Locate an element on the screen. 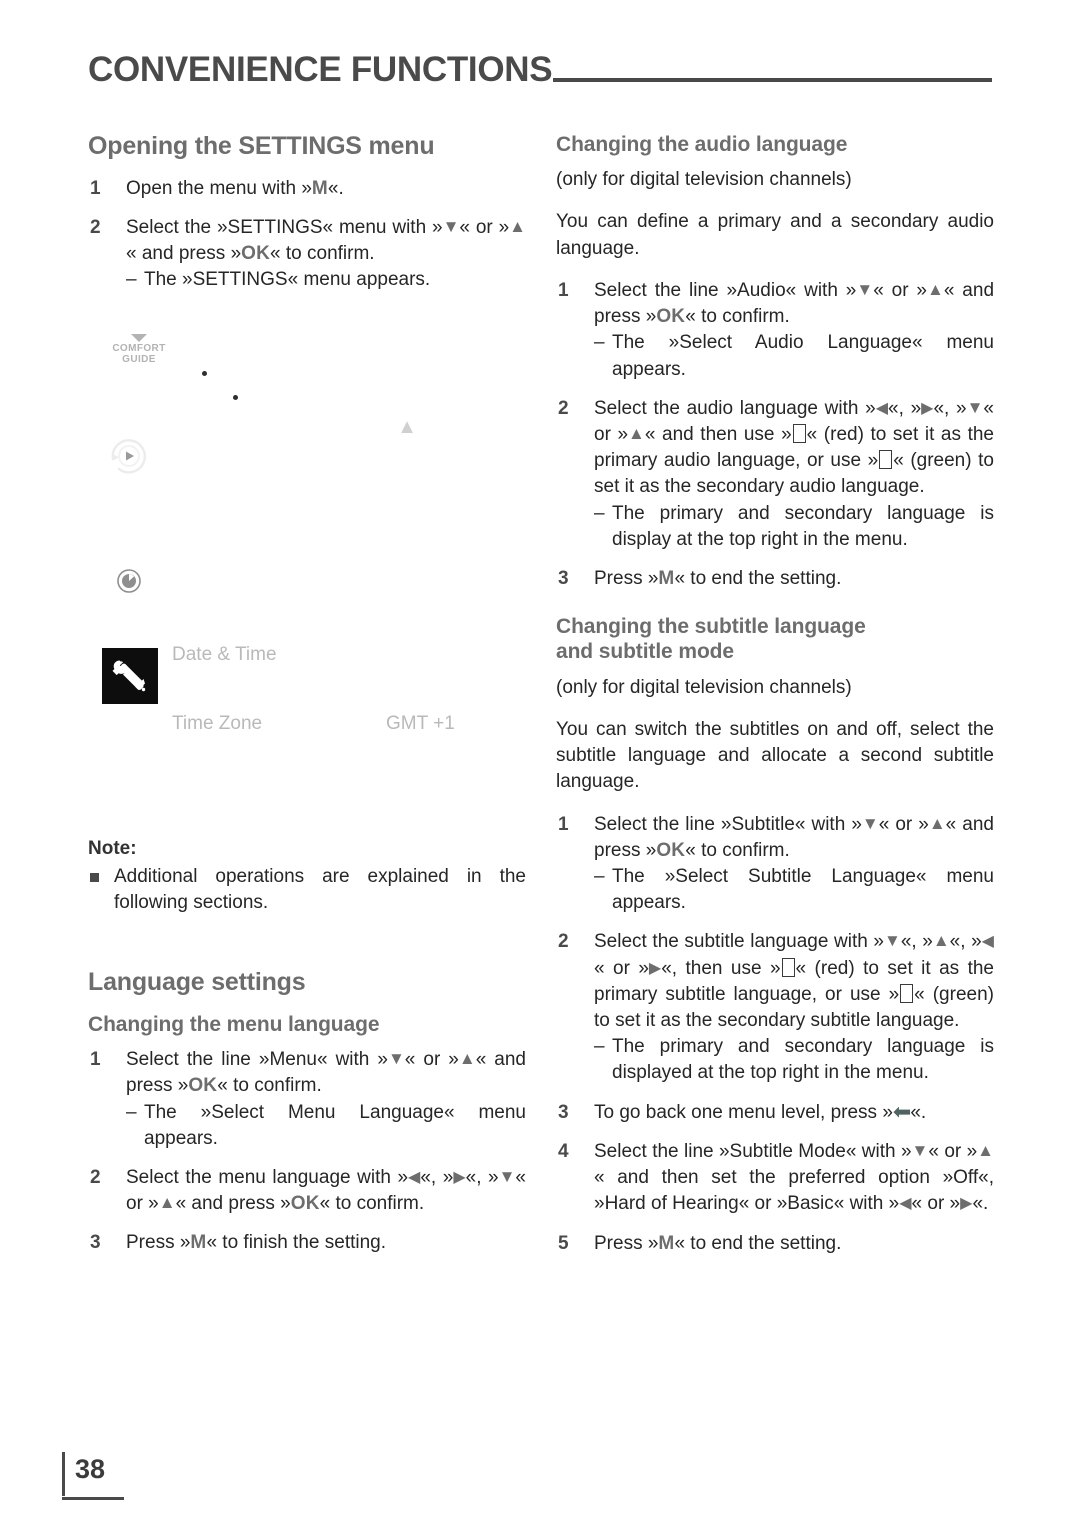  step-item: 1 Open the menu with »M«. is located at coordinates (307, 189).